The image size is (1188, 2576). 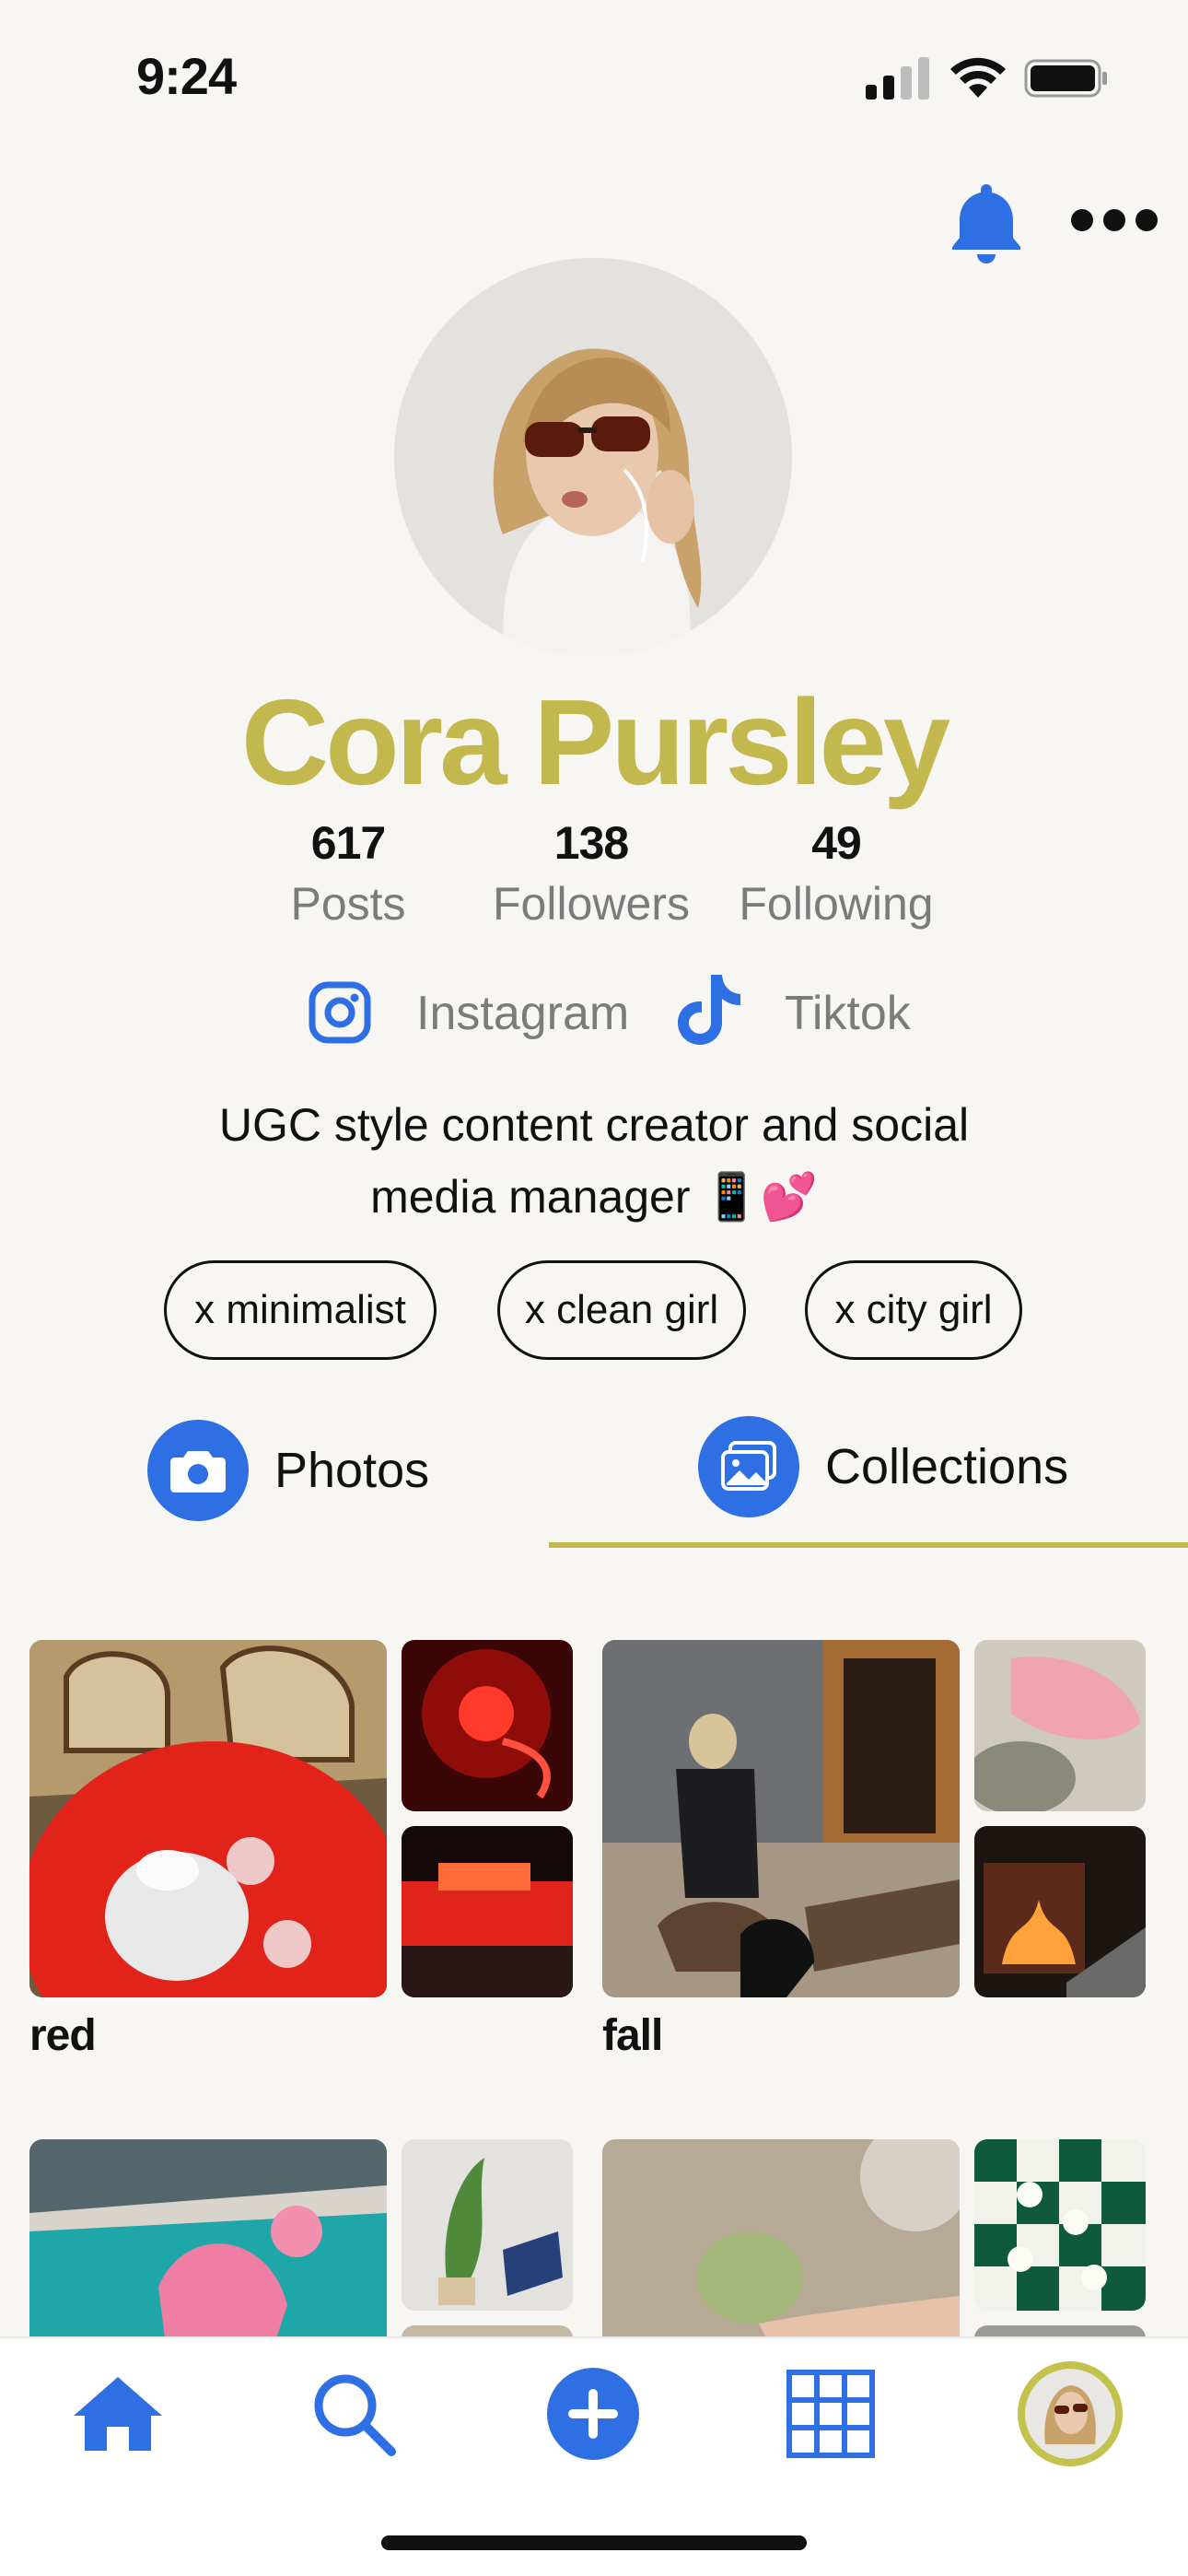 I want to click on stat-followers: 138 Followers, so click(x=591, y=873).